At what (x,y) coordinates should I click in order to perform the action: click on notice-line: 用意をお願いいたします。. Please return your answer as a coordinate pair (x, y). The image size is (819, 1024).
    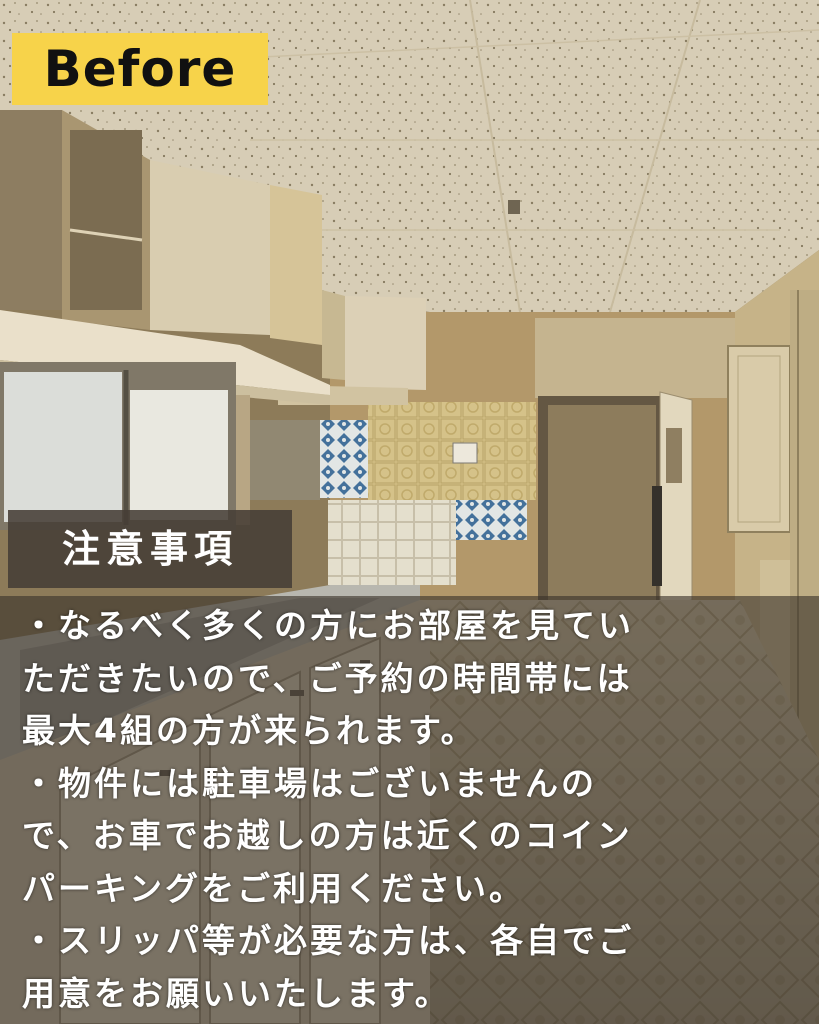
    Looking at the image, I should click on (236, 993).